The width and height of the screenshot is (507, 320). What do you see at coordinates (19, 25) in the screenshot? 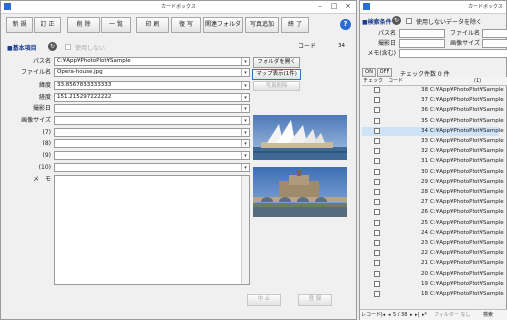
I see `new-button: 新 規` at bounding box center [19, 25].